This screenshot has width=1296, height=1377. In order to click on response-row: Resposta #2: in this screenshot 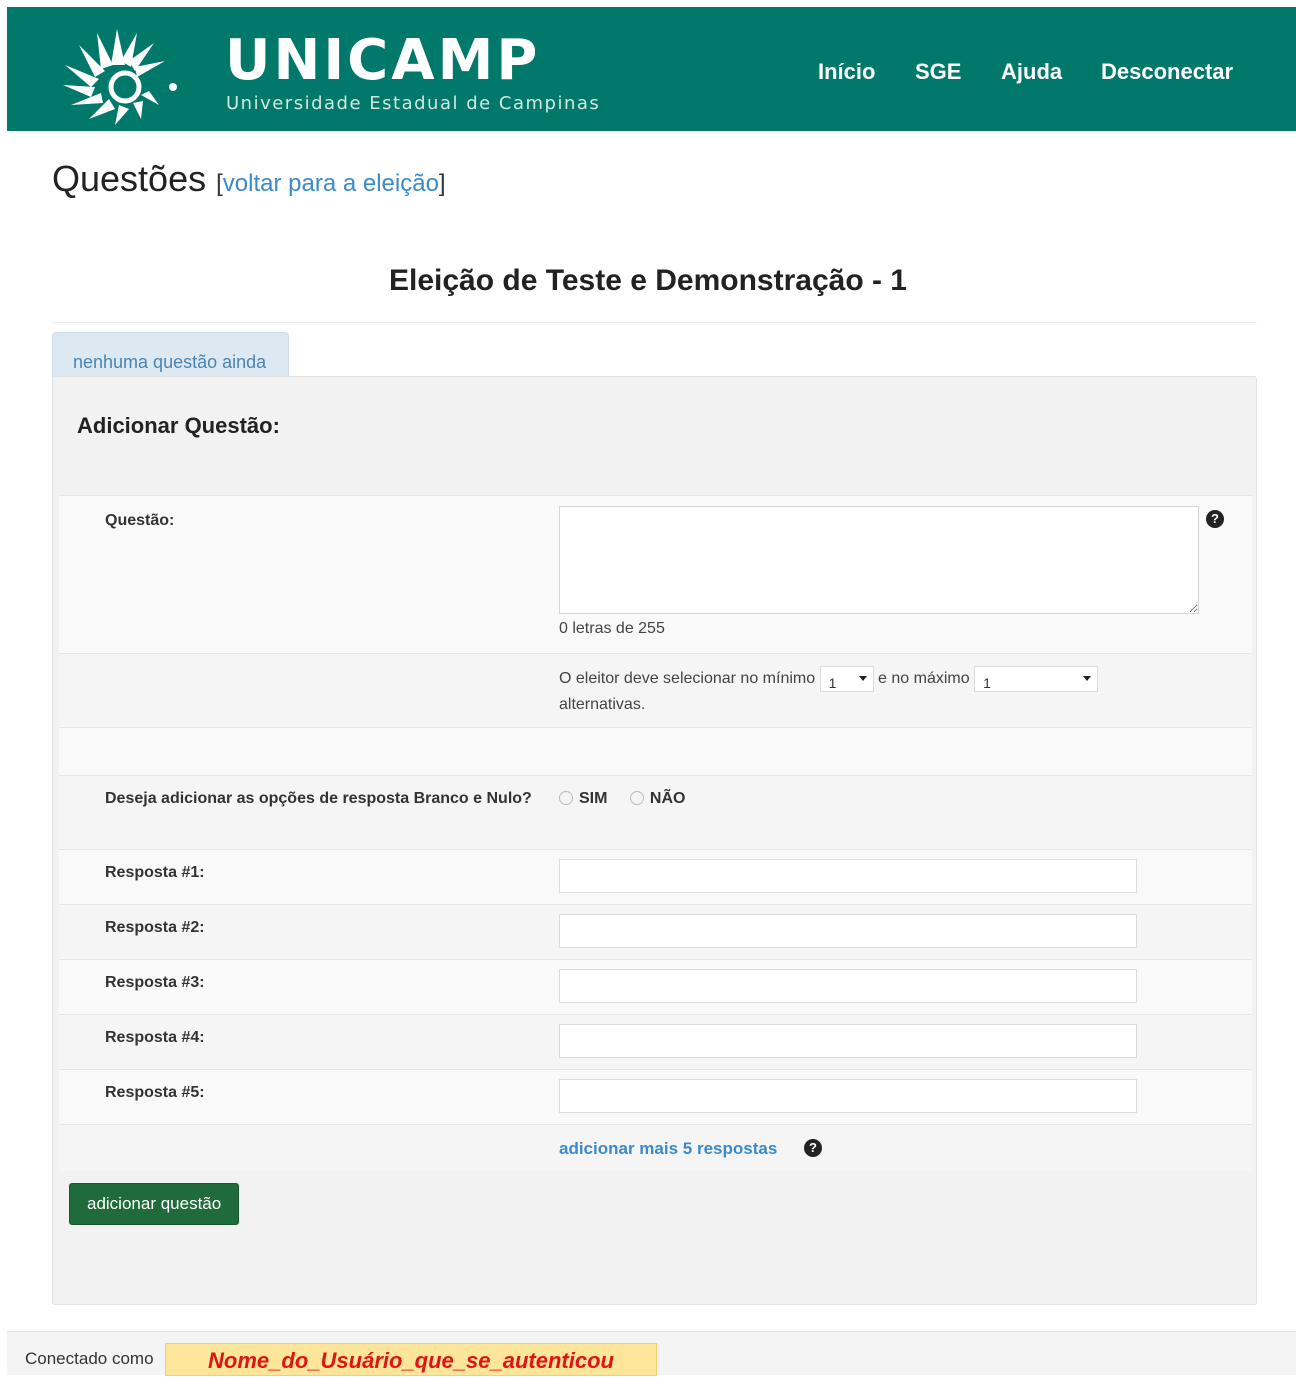, I will do `click(655, 931)`.